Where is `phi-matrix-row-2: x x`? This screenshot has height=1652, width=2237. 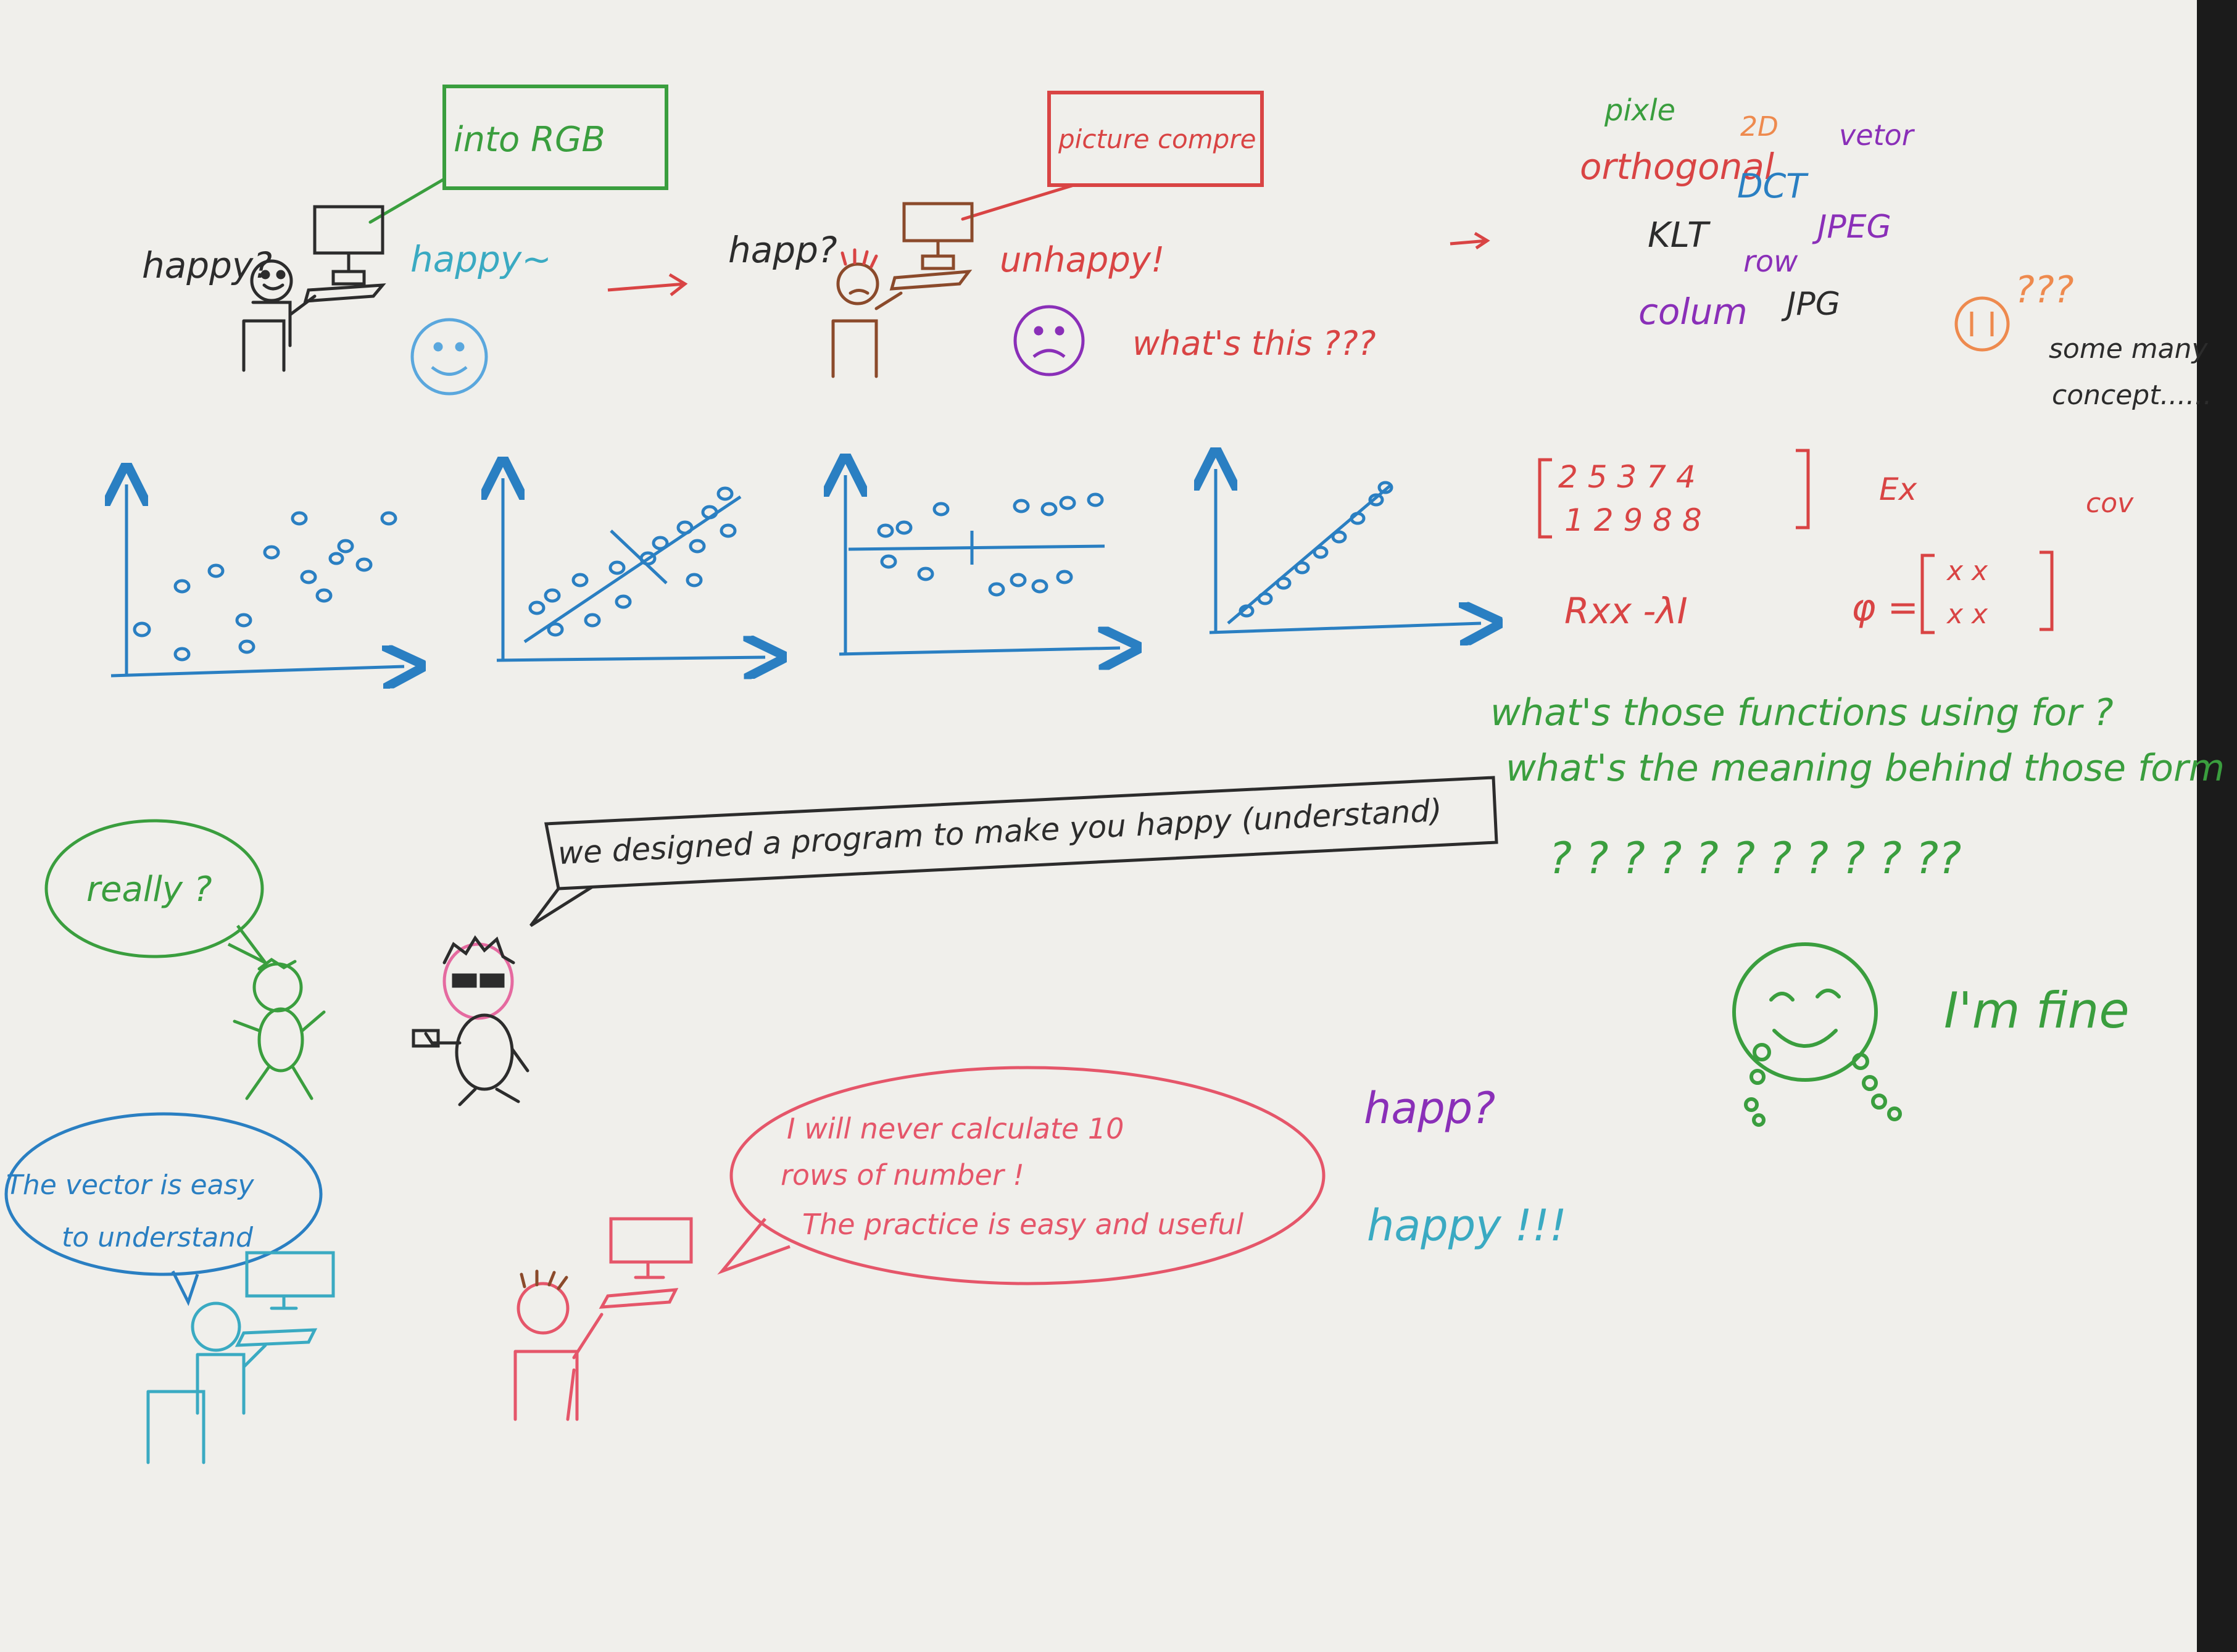
phi-matrix-row-2: x x is located at coordinates (1967, 614).